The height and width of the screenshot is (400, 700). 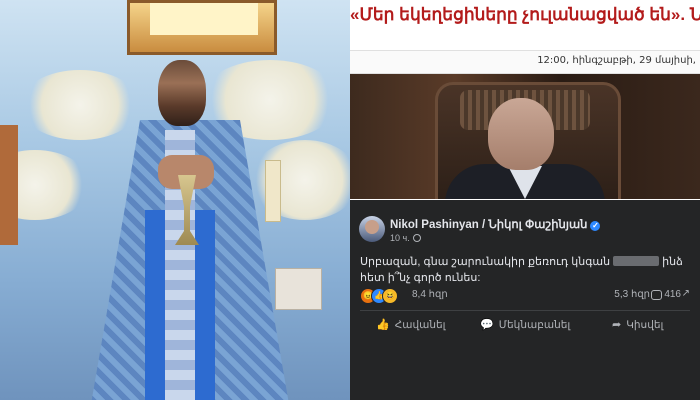 What do you see at coordinates (525, 296) in the screenshot?
I see `reactions-row: 😠 👍 😆 8,4 հզր 5,3 հզր 416 ↗` at bounding box center [525, 296].